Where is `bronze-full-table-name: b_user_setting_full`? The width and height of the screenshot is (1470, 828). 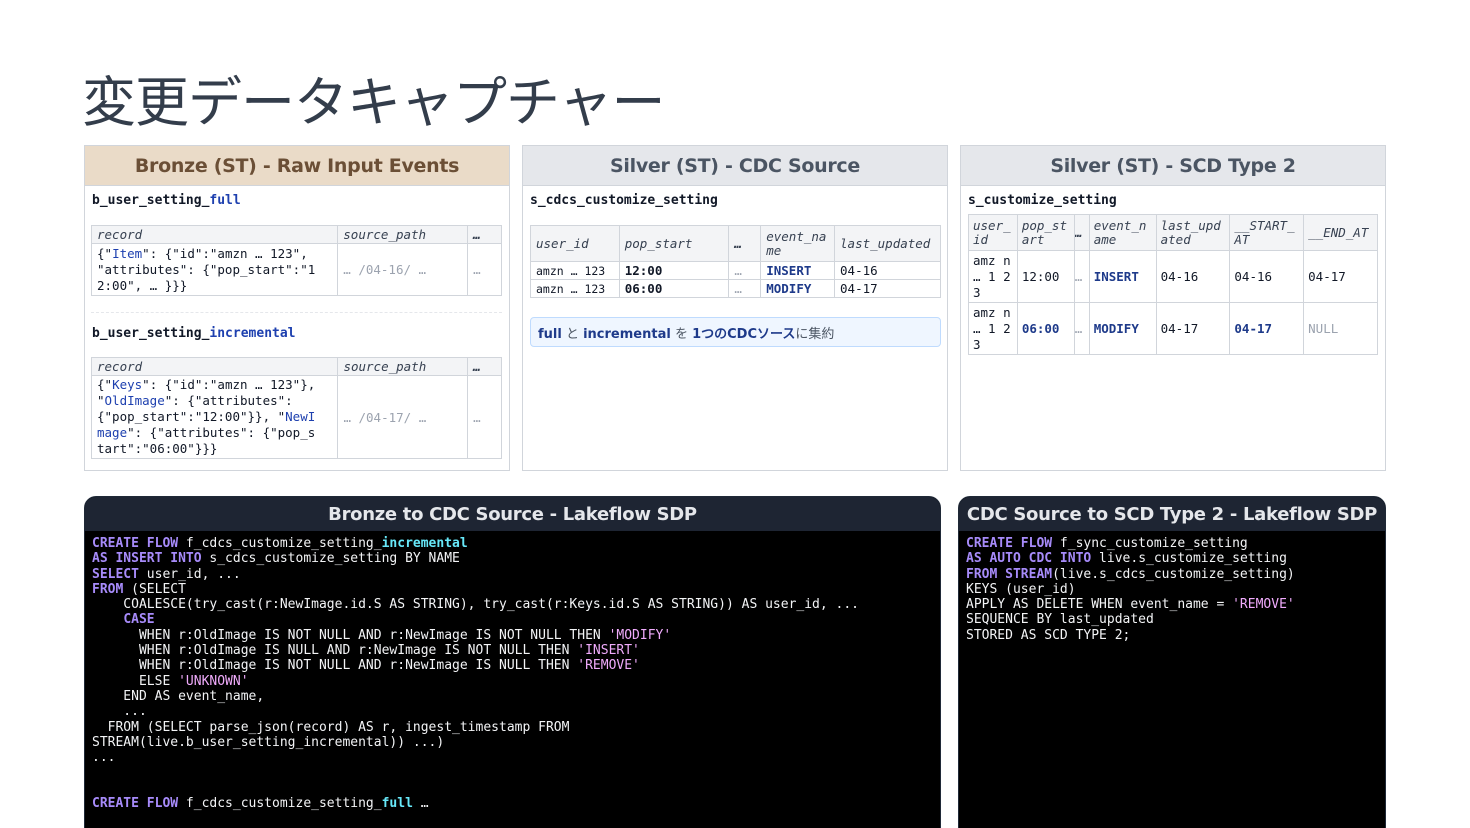 bronze-full-table-name: b_user_setting_full is located at coordinates (166, 200).